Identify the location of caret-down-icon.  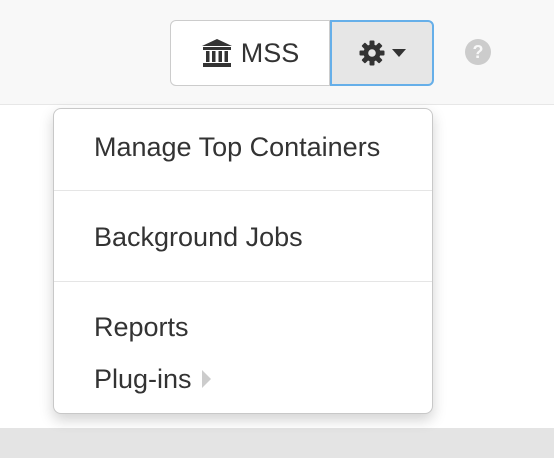
(399, 53).